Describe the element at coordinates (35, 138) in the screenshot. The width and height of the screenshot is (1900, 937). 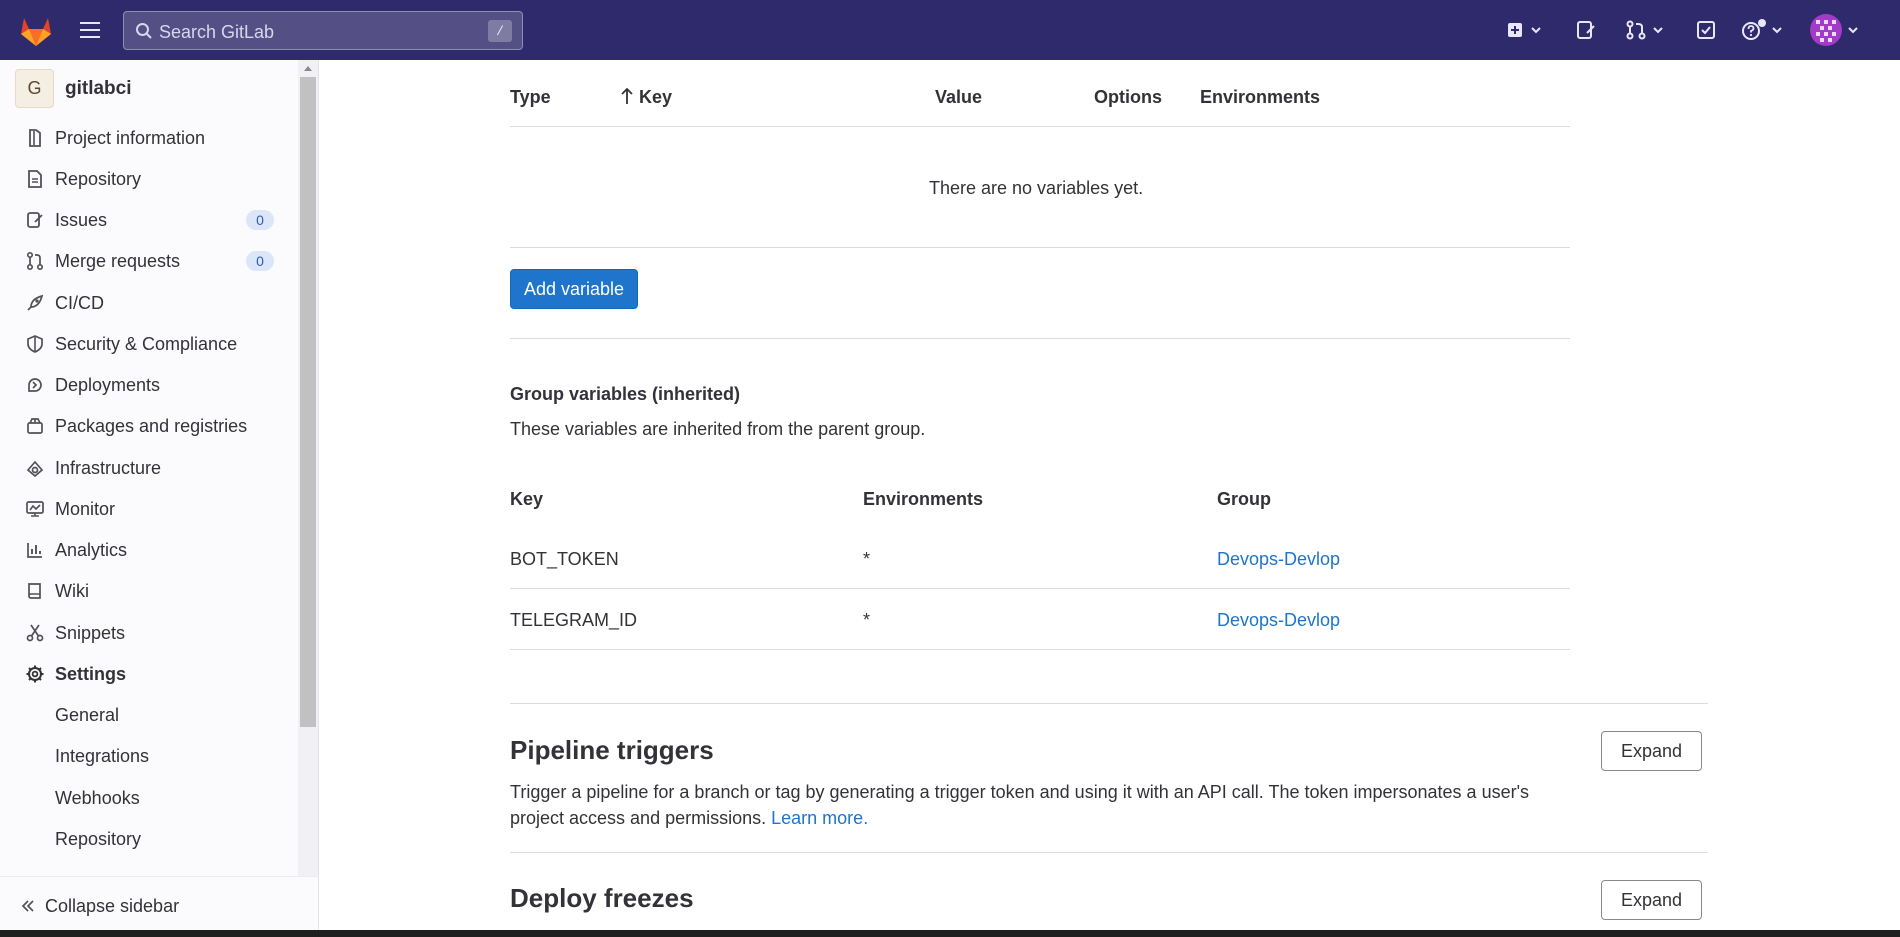
I see `project-info-icon` at that location.